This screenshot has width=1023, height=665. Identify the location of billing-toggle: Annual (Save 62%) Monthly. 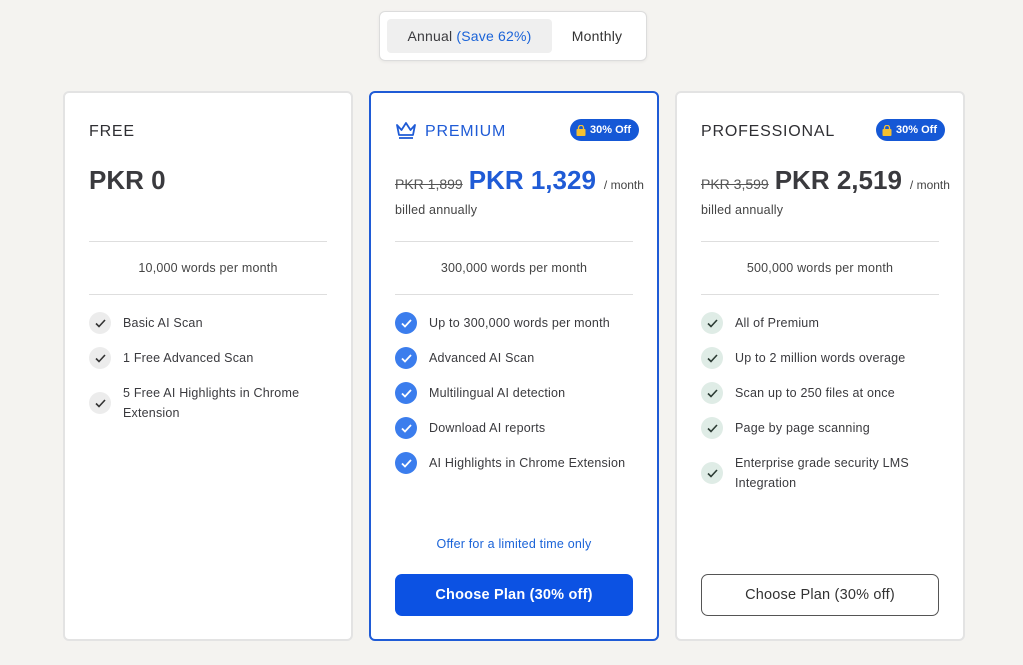
(513, 36).